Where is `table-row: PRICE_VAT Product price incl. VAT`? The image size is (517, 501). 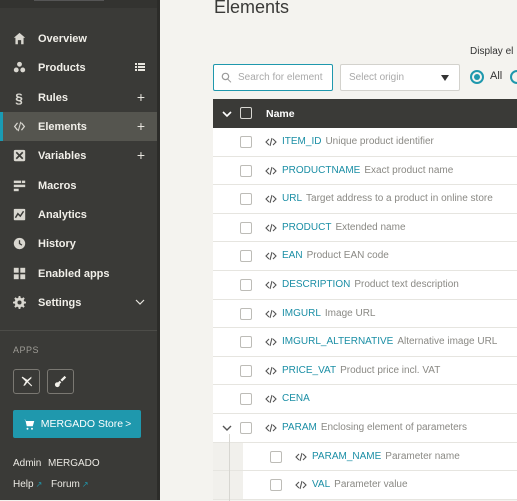
table-row: PRICE_VAT Product price incl. VAT is located at coordinates (365, 371).